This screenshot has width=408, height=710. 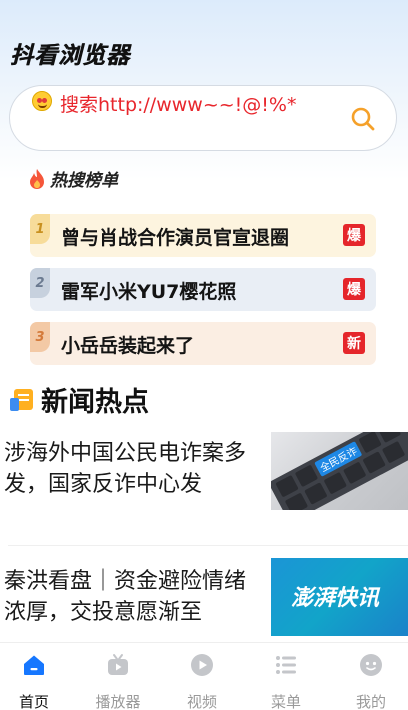 What do you see at coordinates (202, 680) in the screenshot?
I see `tab-video: 视频` at bounding box center [202, 680].